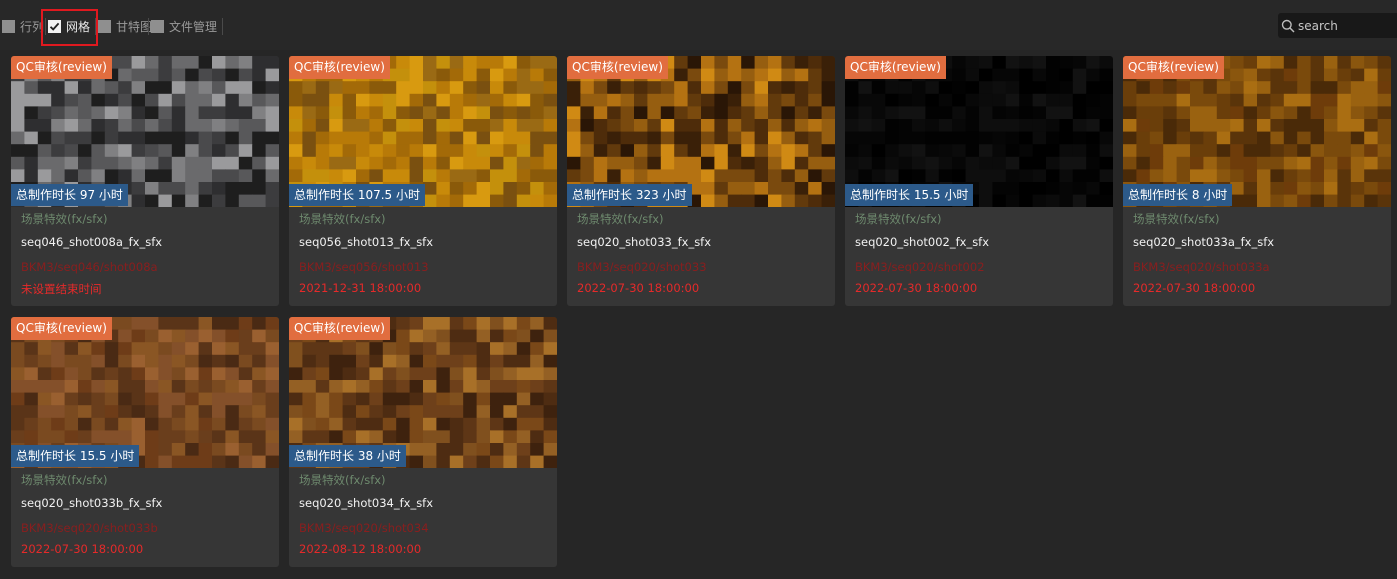  I want to click on view-option-list: 行列, so click(23, 26).